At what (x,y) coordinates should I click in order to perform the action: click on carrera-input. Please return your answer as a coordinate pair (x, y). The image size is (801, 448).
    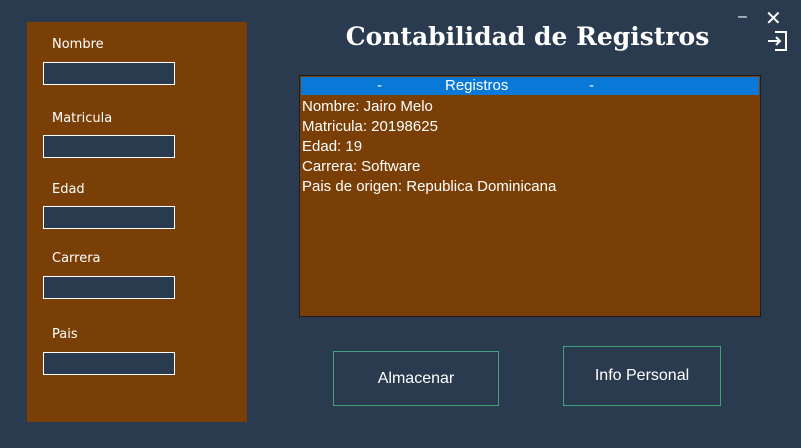
    Looking at the image, I should click on (109, 287).